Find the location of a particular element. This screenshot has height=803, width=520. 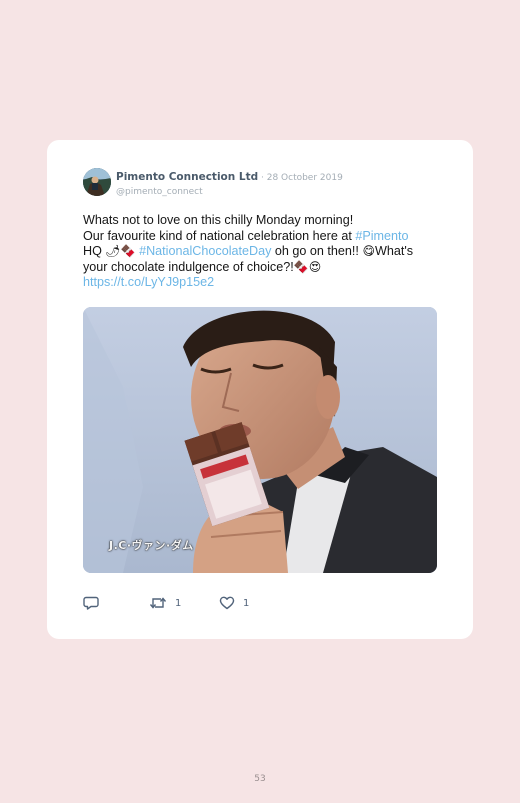

text-segment: your chocolate indulgence of choice?! is located at coordinates (188, 266).